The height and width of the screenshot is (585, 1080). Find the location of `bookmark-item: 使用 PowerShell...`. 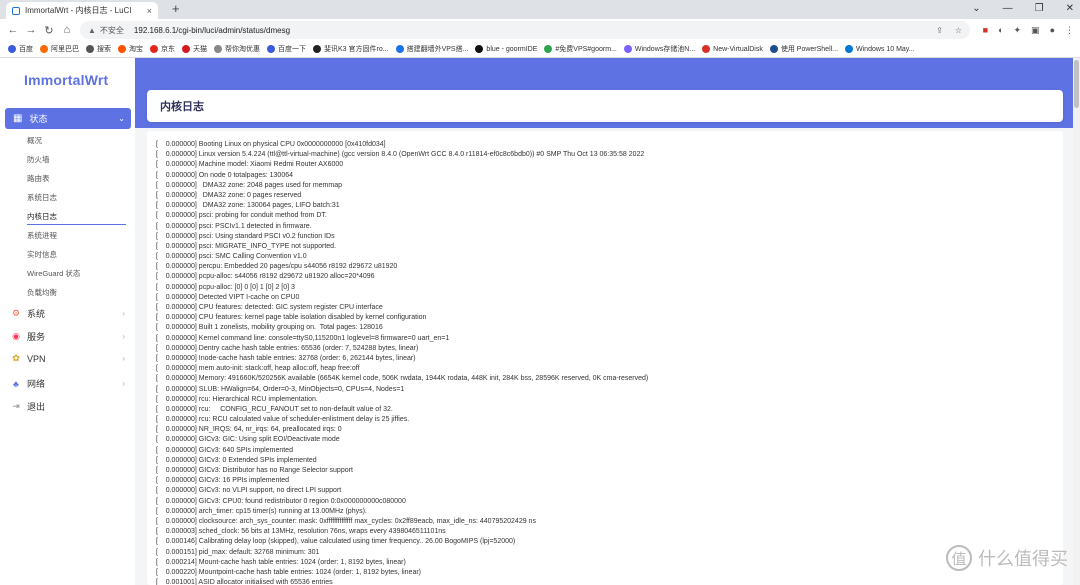

bookmark-item: 使用 PowerShell... is located at coordinates (803, 49).